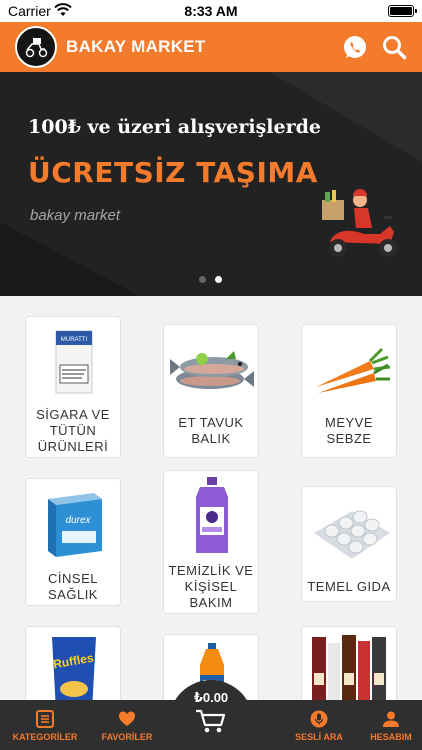 Image resolution: width=422 pixels, height=750 pixels. What do you see at coordinates (211, 697) in the screenshot?
I see `cart-total: ₺0.00` at bounding box center [211, 697].